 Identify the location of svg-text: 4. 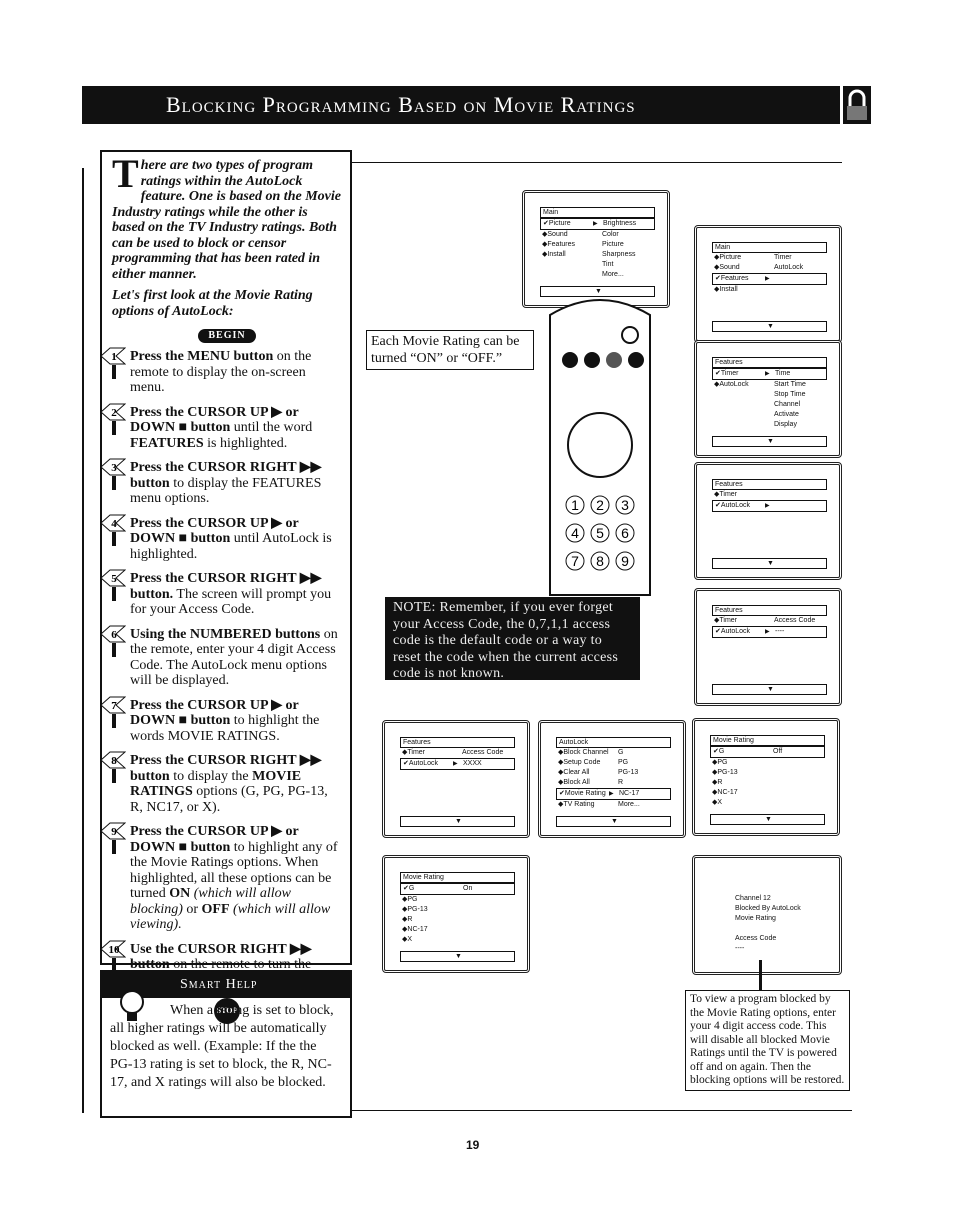
(114, 524).